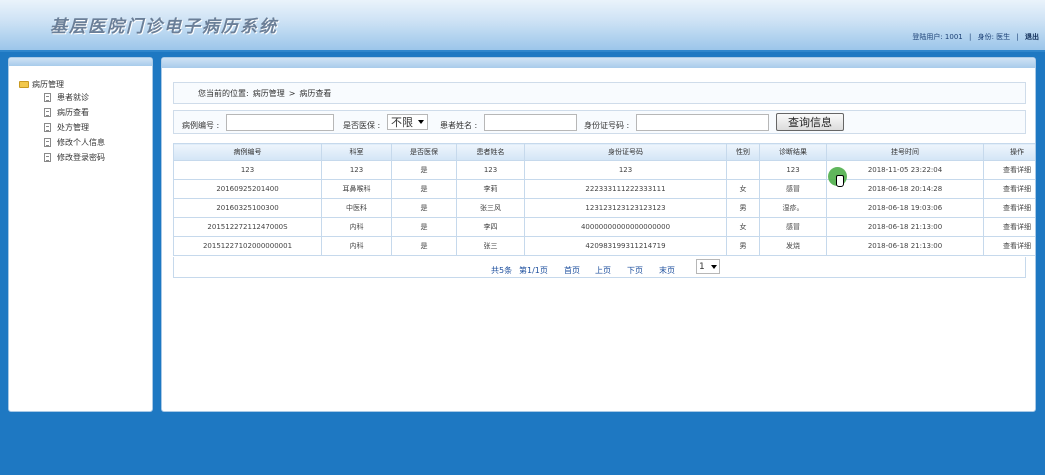  I want to click on cell-case-no: 123, so click(247, 170).